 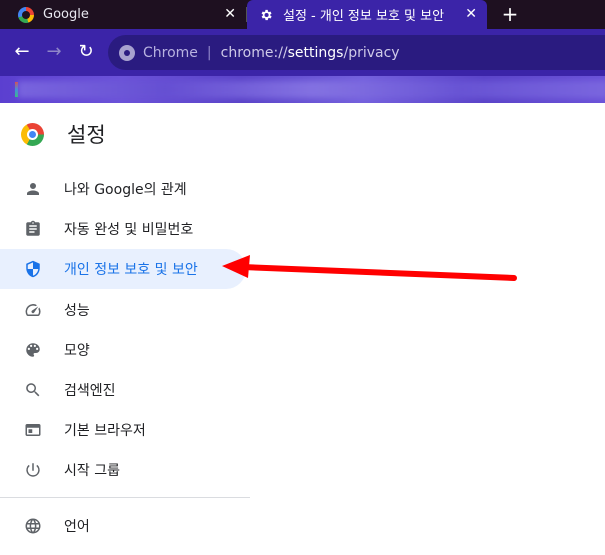 What do you see at coordinates (86, 52) in the screenshot?
I see `reload-button: ↻` at bounding box center [86, 52].